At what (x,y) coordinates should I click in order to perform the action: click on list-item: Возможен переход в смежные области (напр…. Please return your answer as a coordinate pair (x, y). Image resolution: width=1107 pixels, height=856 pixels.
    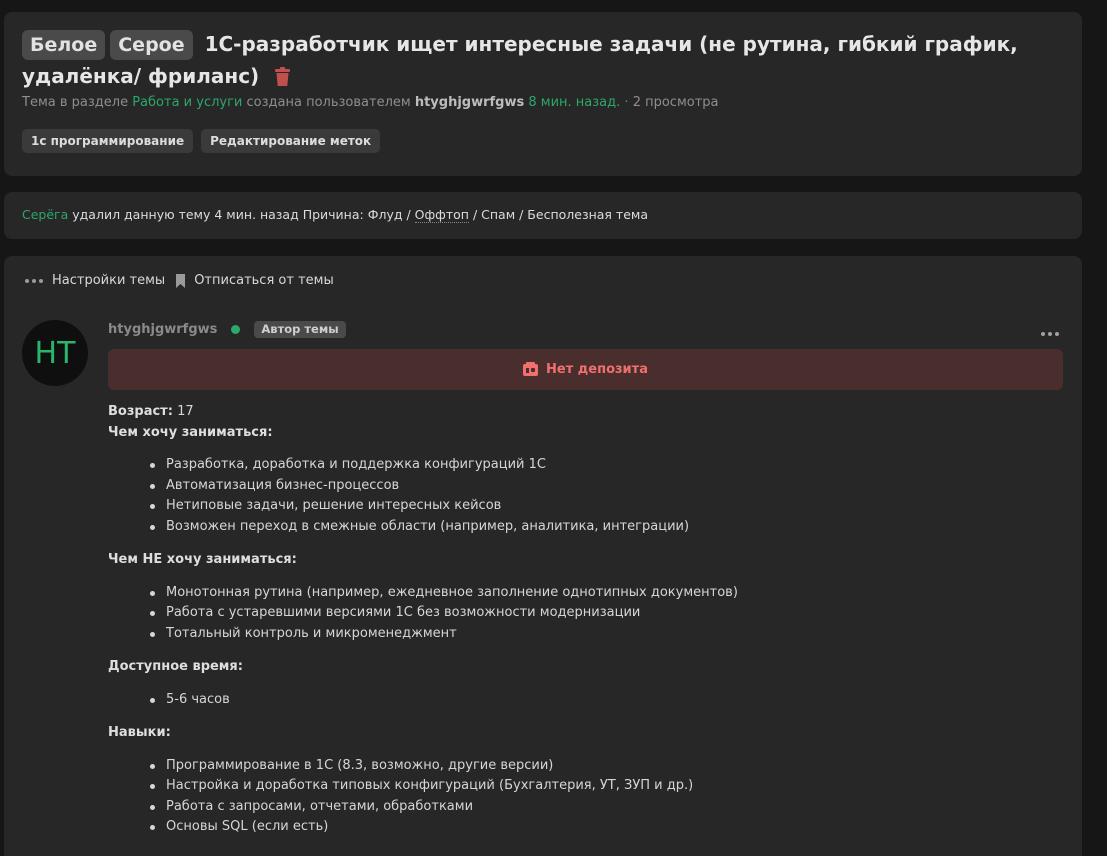
    Looking at the image, I should click on (606, 527).